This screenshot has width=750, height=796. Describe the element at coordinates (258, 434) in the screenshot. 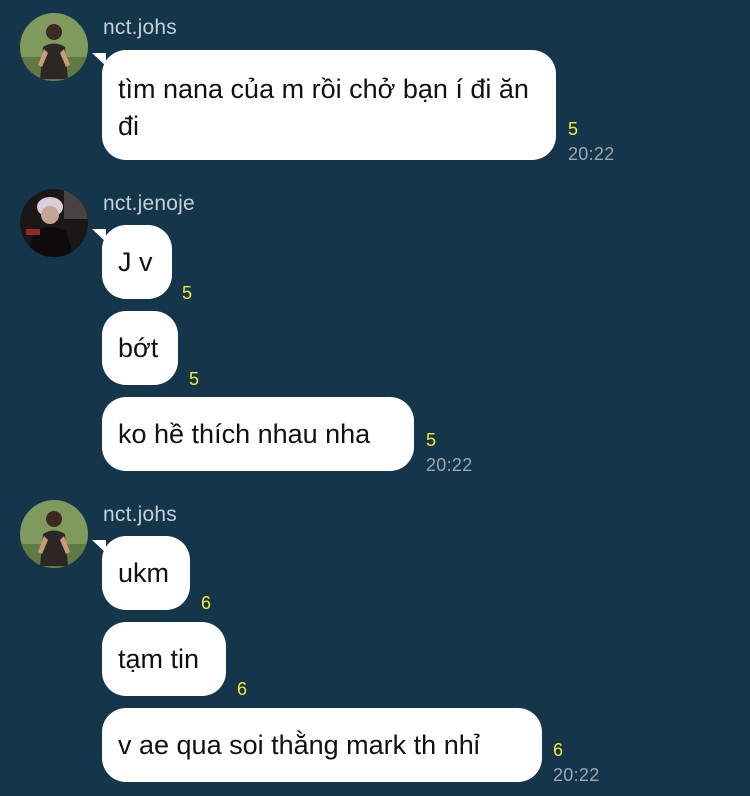

I see `message-bubble: ko hề thích nhau nha` at that location.